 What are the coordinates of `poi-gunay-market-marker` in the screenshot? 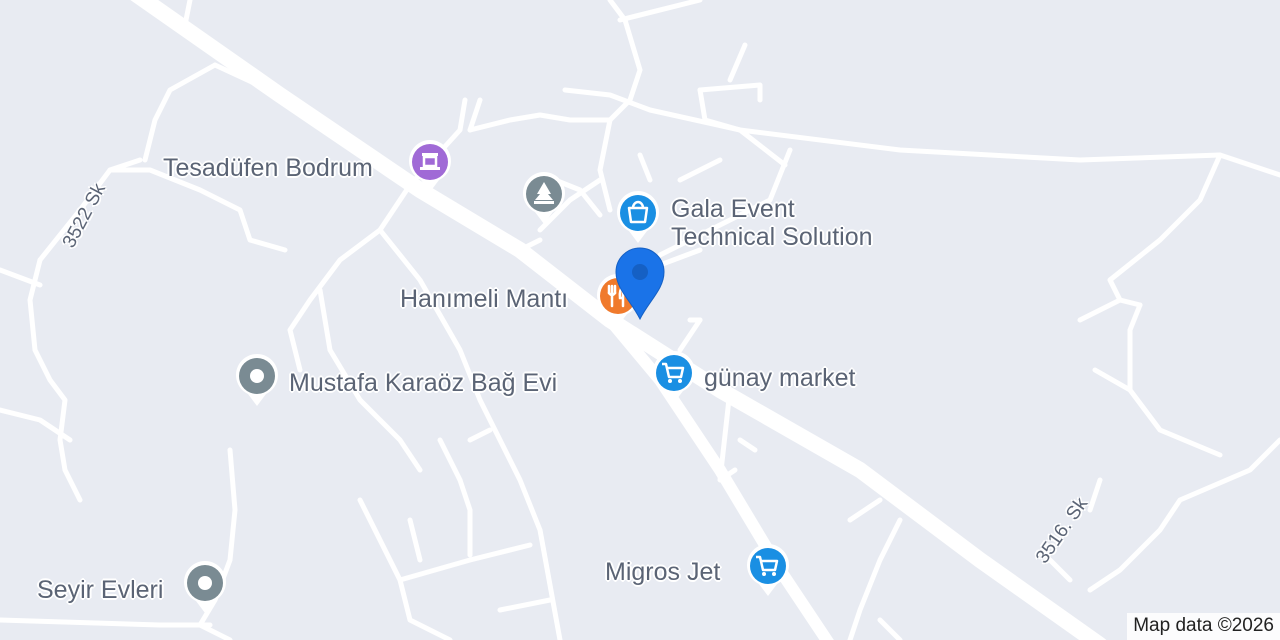 It's located at (674, 378).